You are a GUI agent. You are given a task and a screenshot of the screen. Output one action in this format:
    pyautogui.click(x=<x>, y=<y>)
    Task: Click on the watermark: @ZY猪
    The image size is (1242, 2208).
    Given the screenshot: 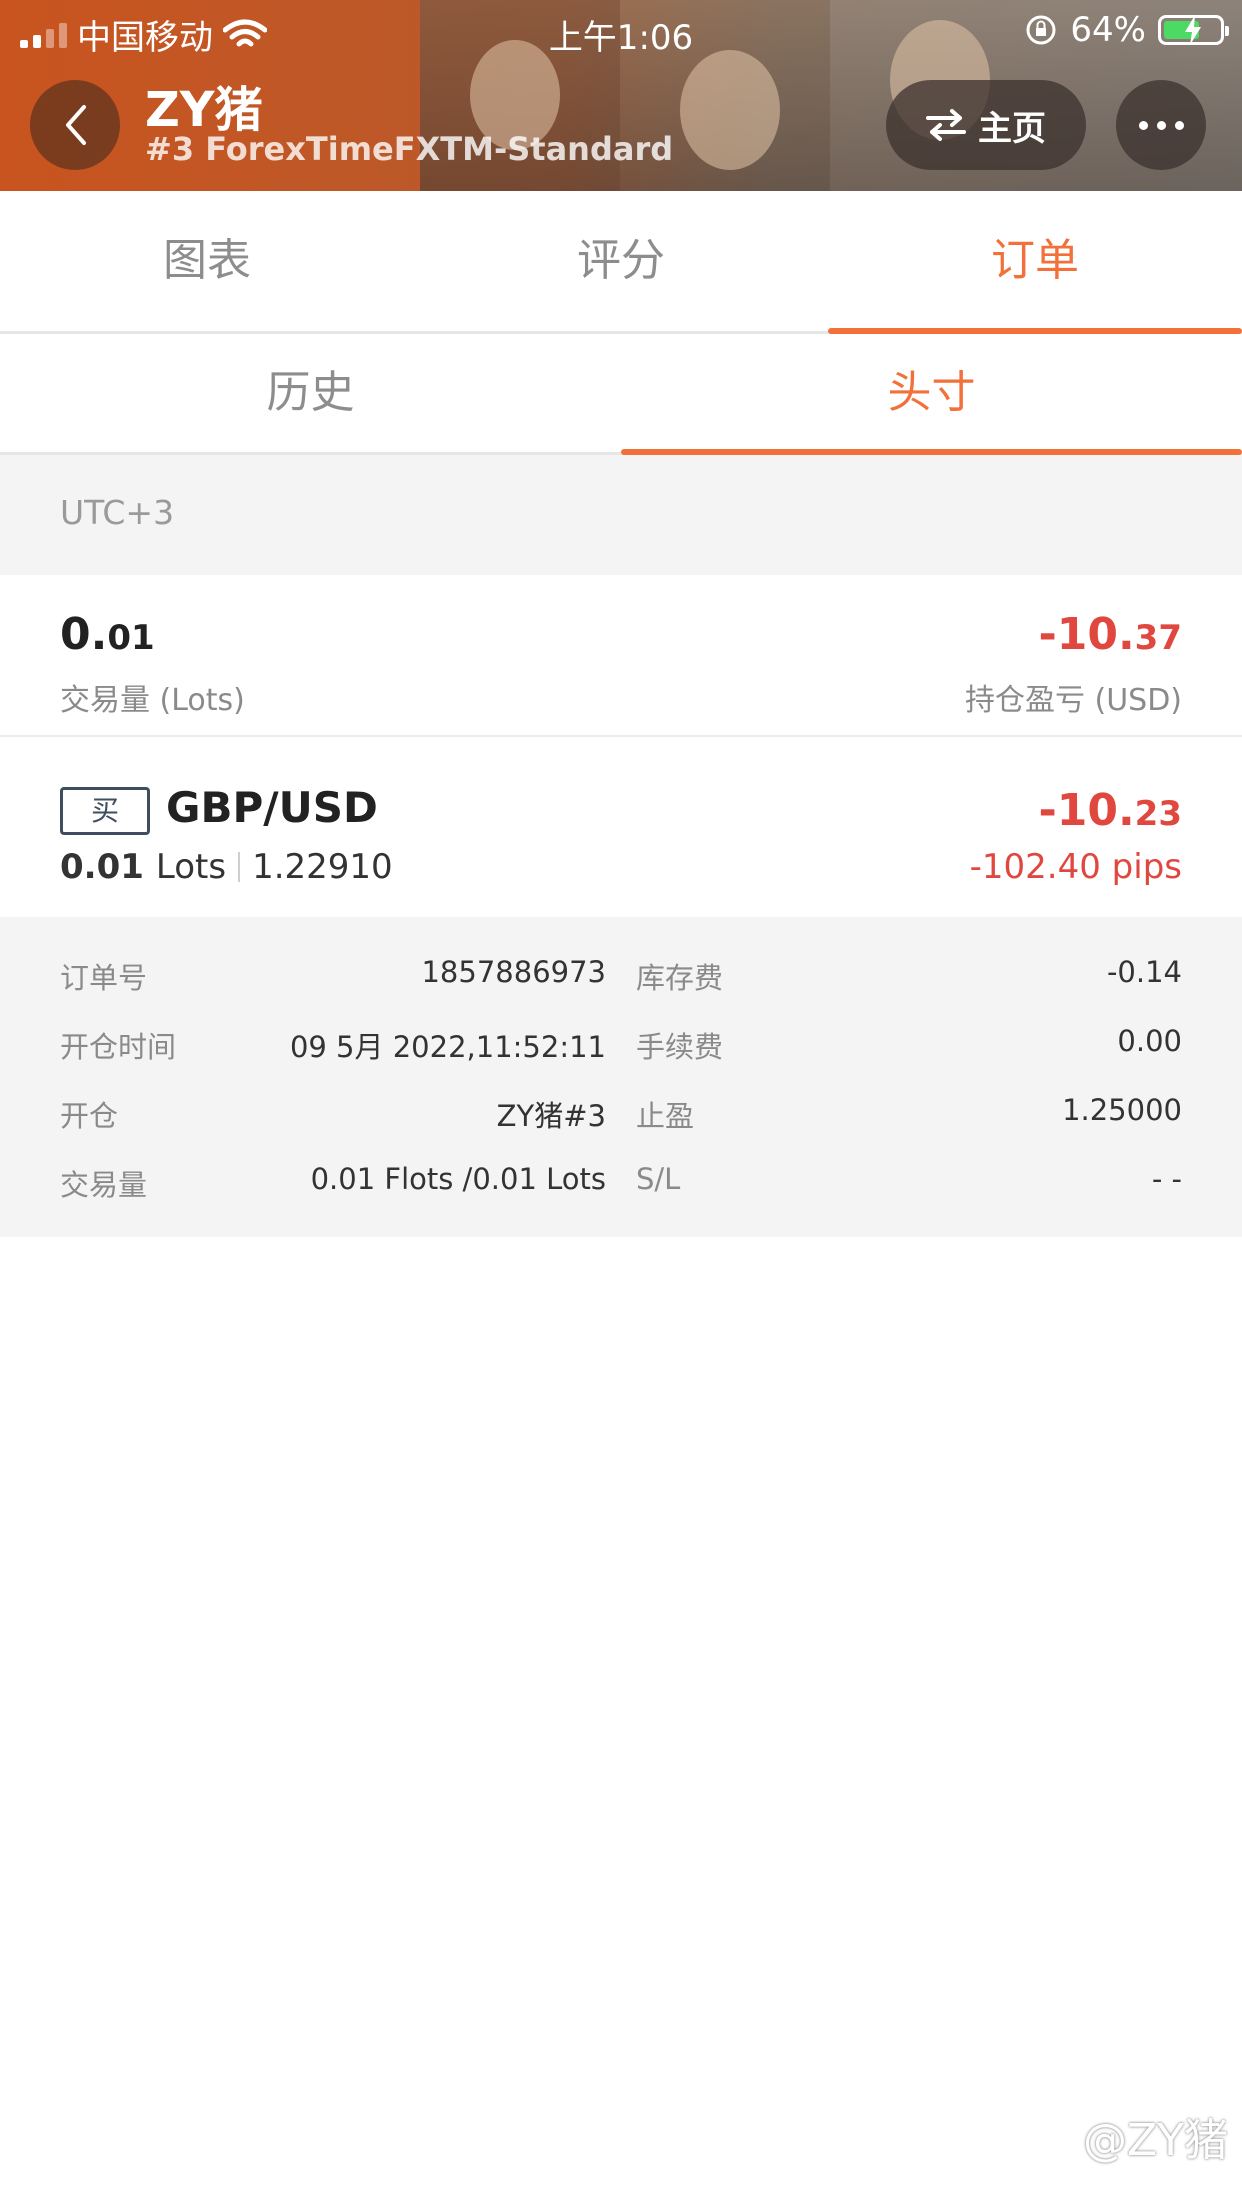 What is the action you would take?
    pyautogui.click(x=1130, y=2136)
    